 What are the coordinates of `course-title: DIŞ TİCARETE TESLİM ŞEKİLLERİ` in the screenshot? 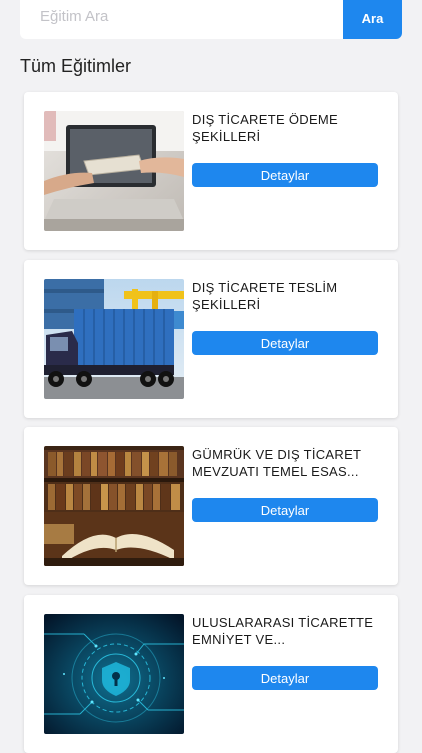 It's located at (265, 296).